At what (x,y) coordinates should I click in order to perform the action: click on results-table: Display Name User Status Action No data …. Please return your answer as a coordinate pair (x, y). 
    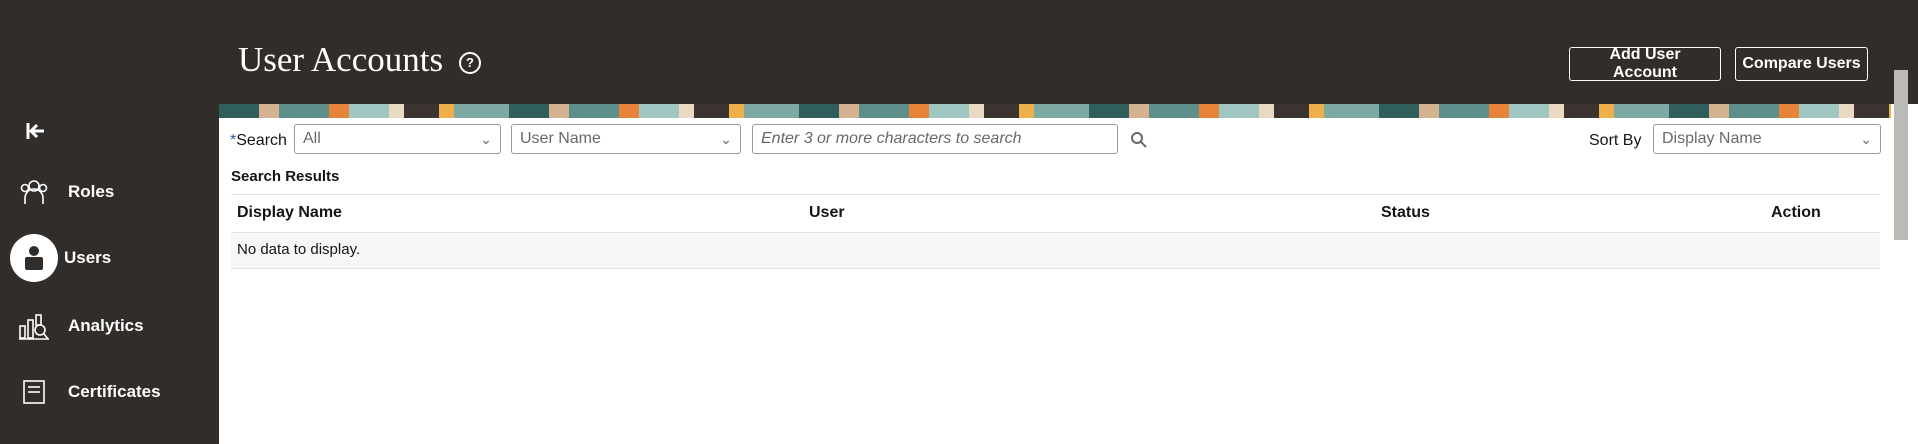
    Looking at the image, I should click on (1055, 231).